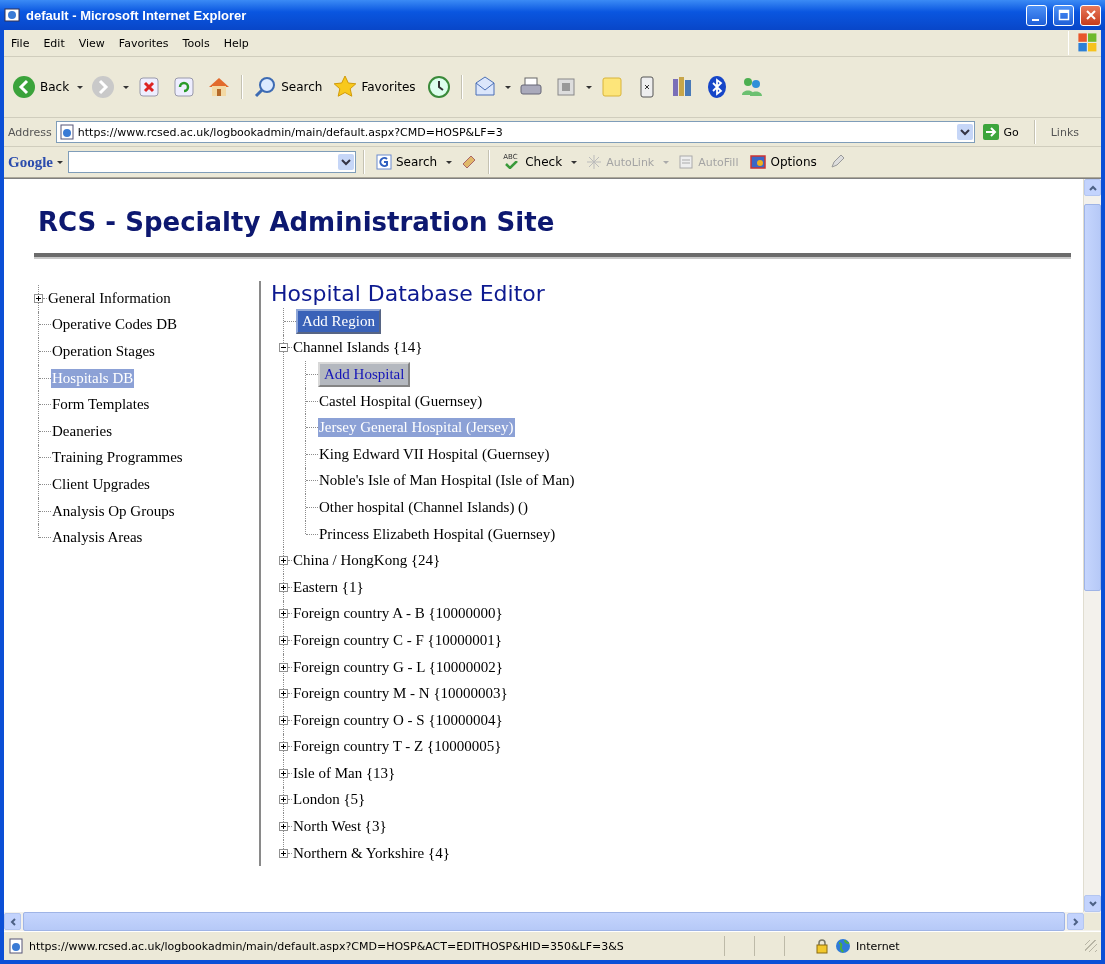 The width and height of the screenshot is (1105, 964). I want to click on tree-item: Eastern {1}, so click(328, 587).